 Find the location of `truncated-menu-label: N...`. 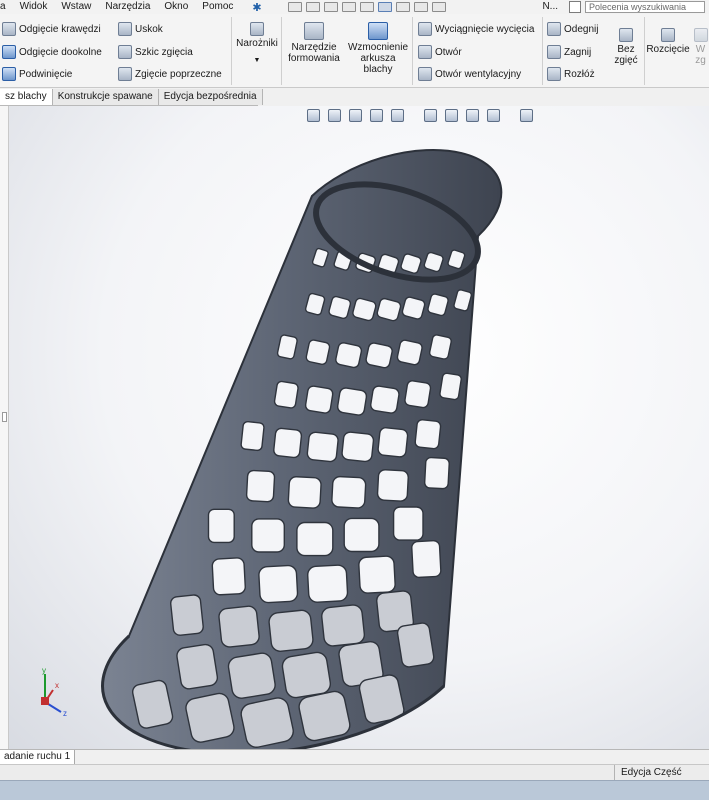

truncated-menu-label: N... is located at coordinates (553, 7).